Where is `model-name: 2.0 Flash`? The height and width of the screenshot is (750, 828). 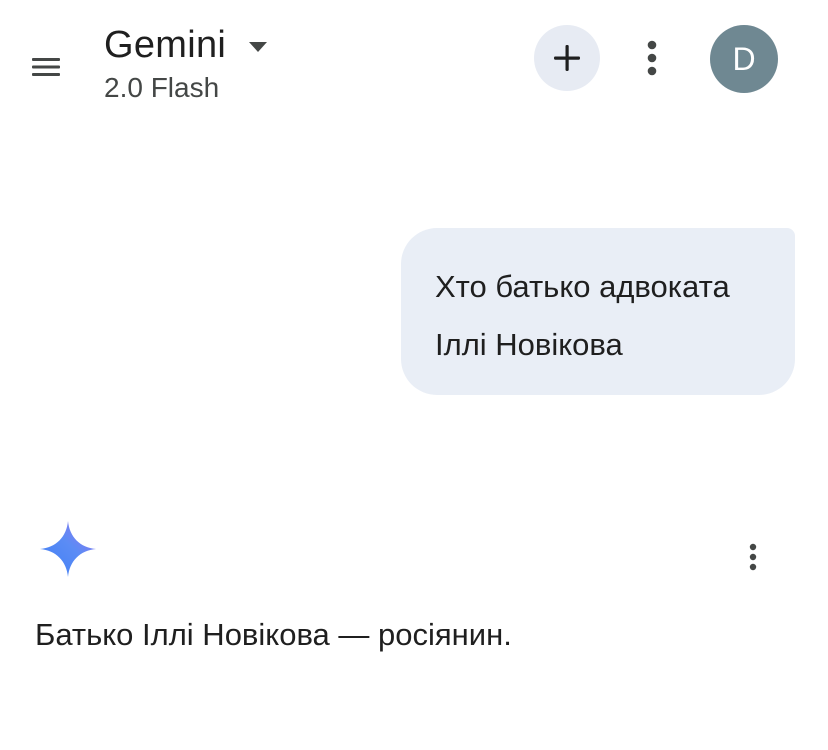 model-name: 2.0 Flash is located at coordinates (162, 87).